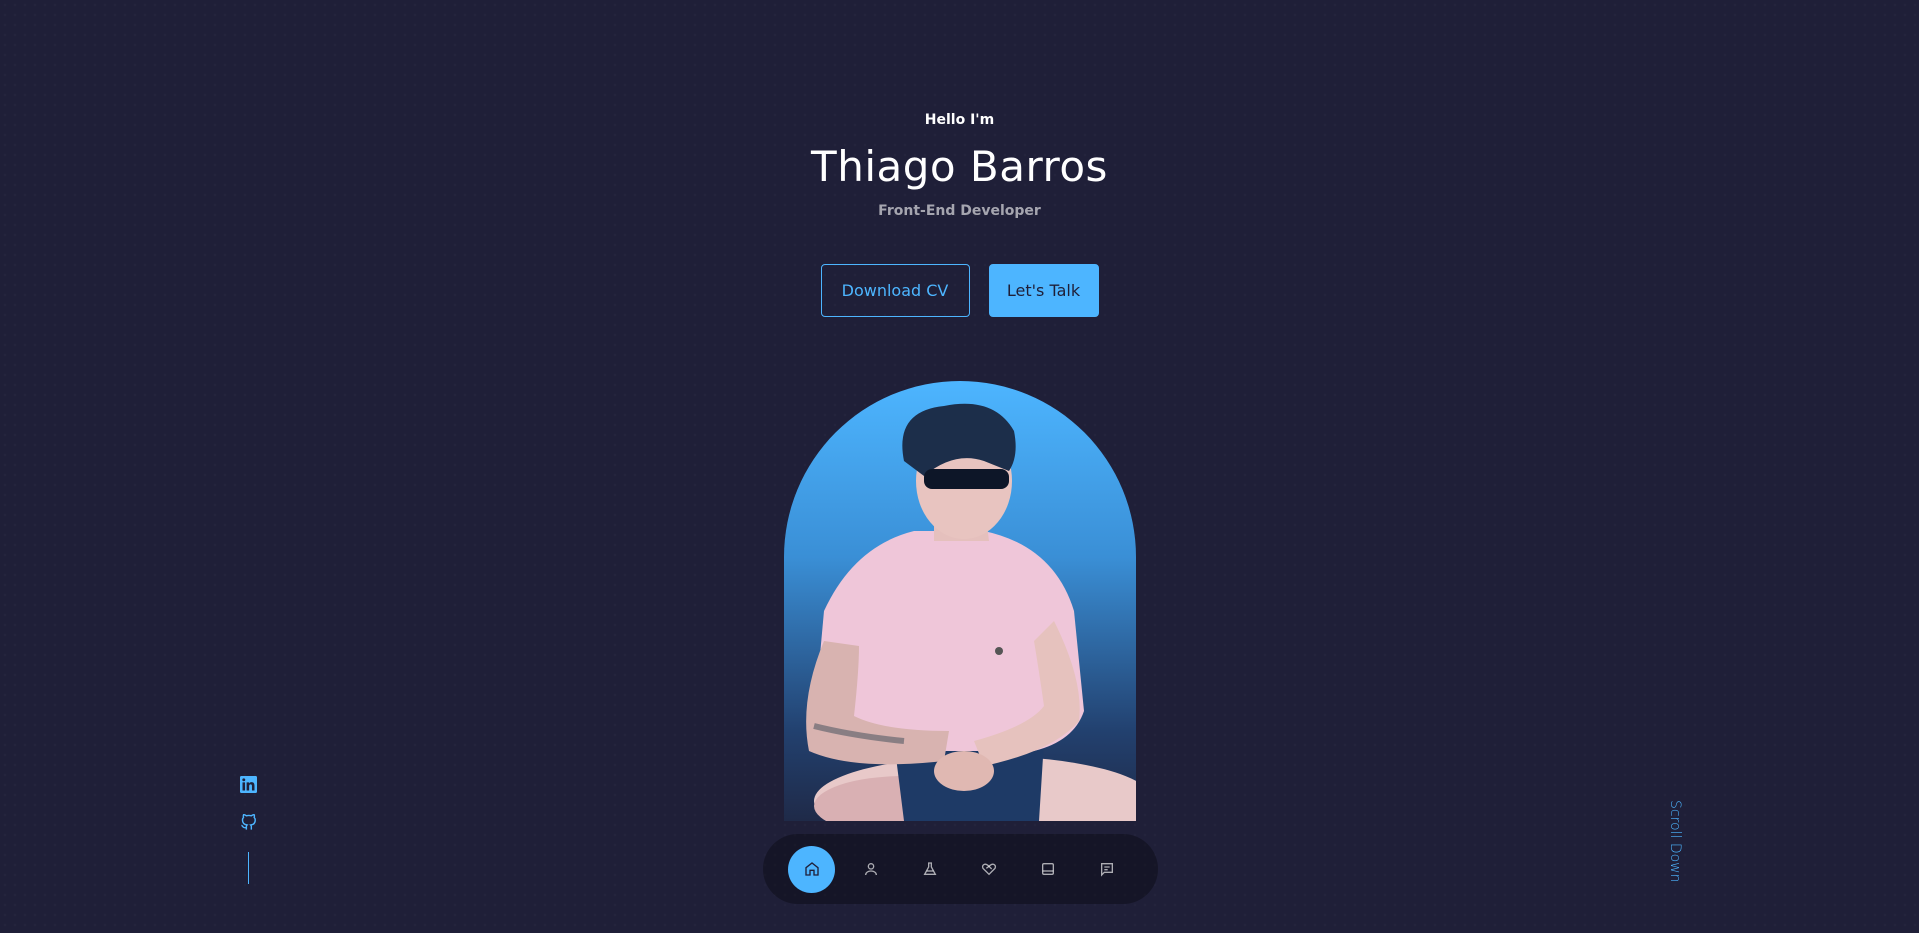 The image size is (1919, 933). I want to click on page-title: Thiago Barros, so click(959, 166).